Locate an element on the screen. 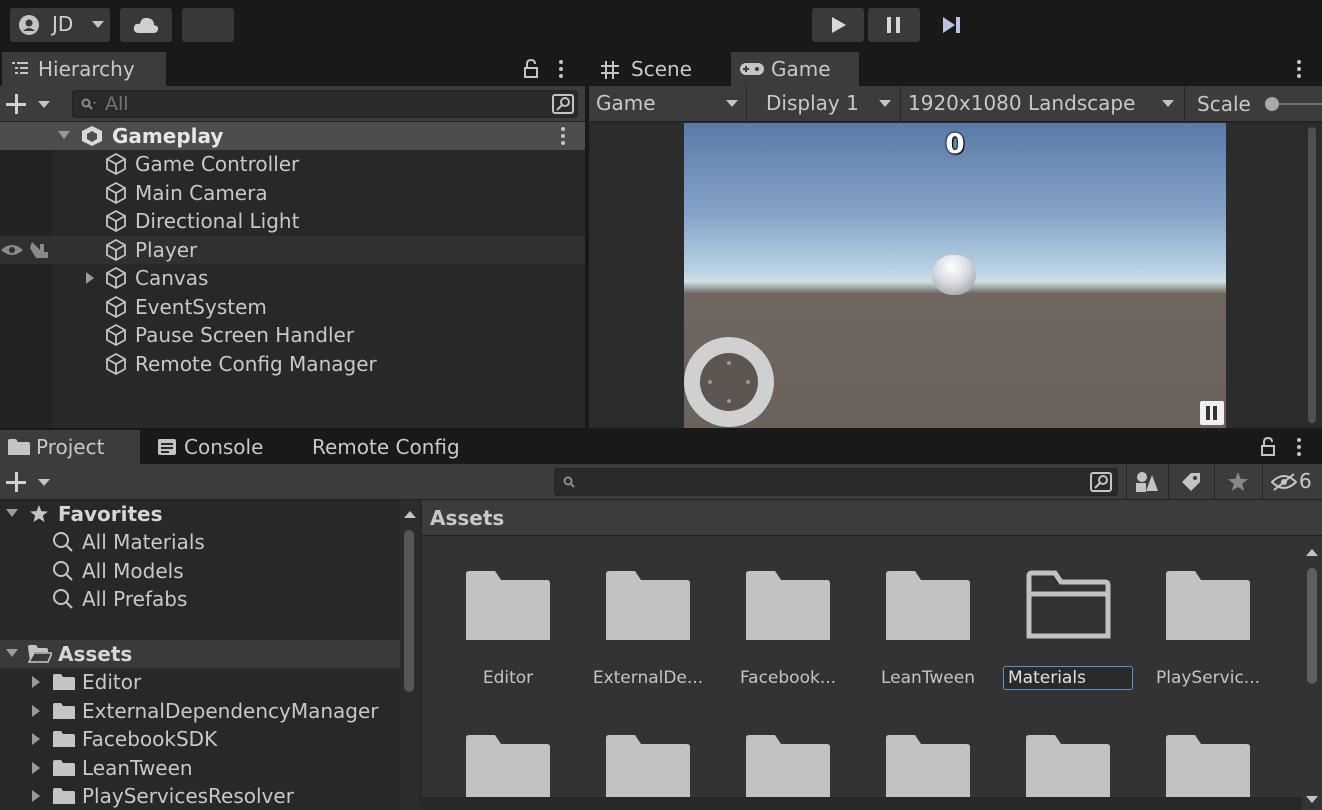 The height and width of the screenshot is (810, 1322). hierarchy-item: Canvas is located at coordinates (292, 278).